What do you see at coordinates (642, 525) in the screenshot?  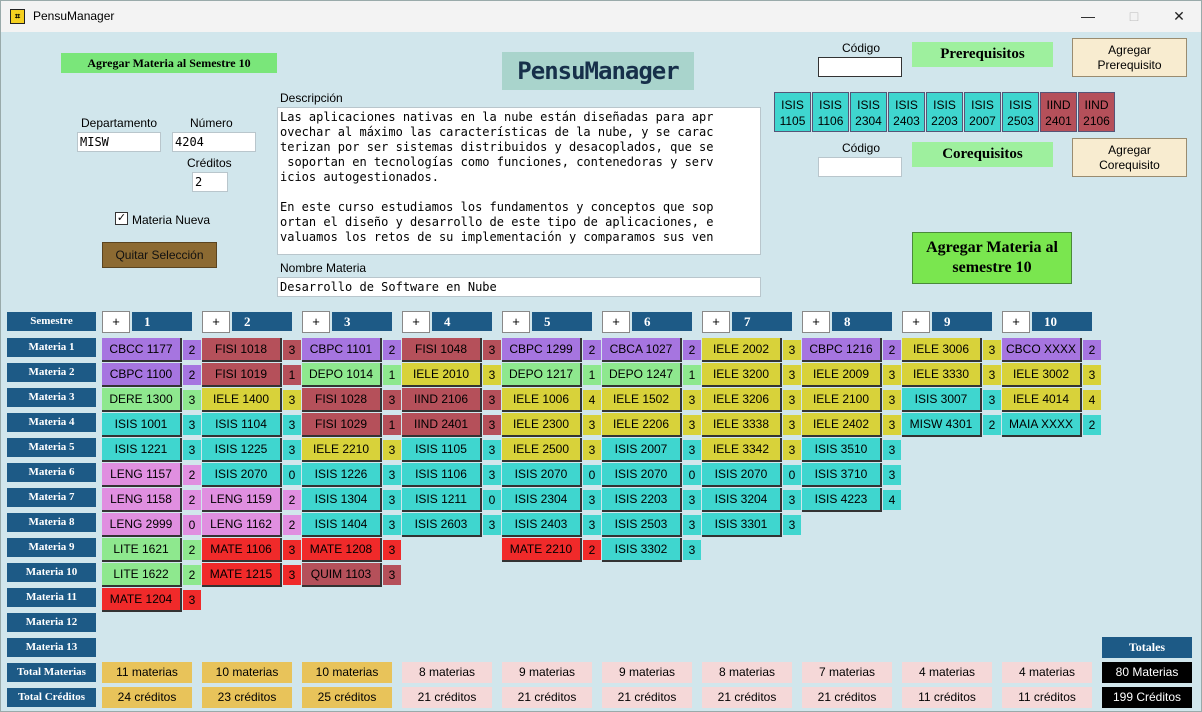 I see `course-cell: ISIS 2503` at bounding box center [642, 525].